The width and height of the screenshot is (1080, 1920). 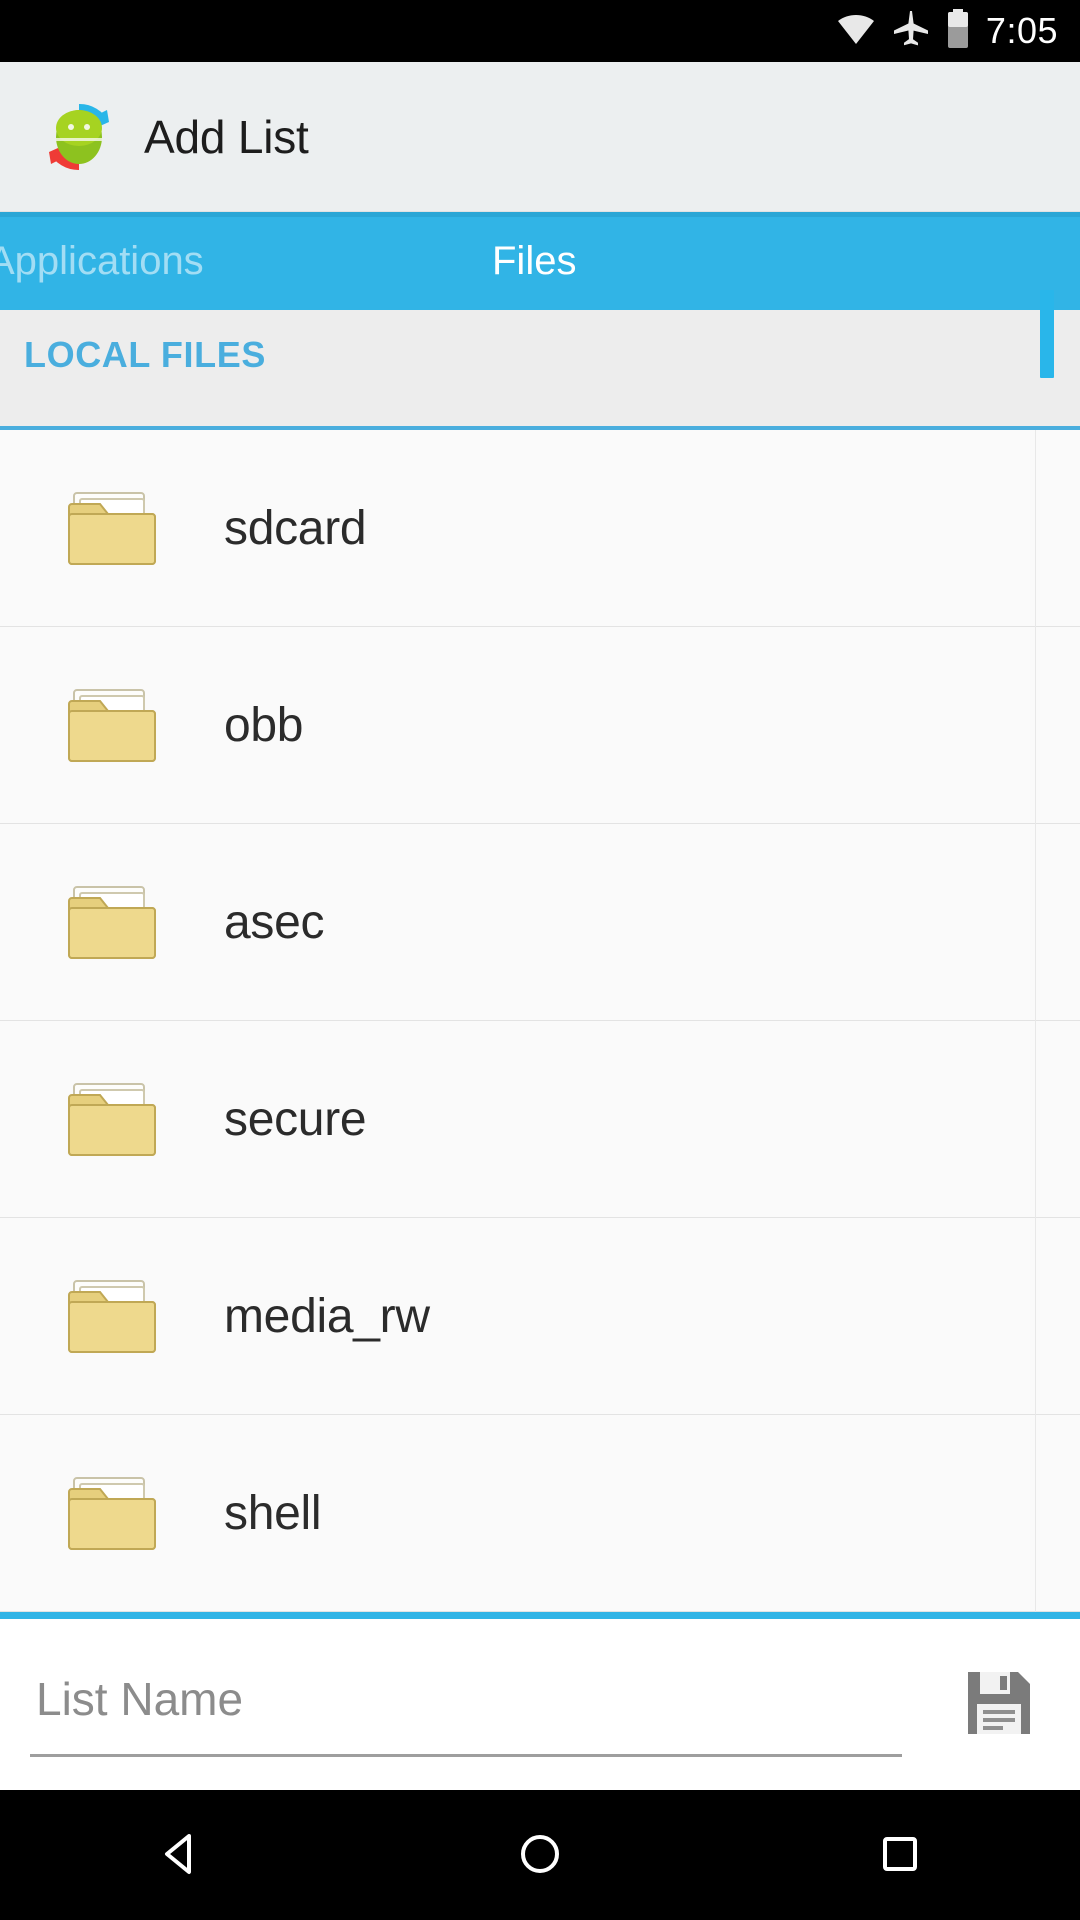 What do you see at coordinates (1021, 30) in the screenshot?
I see `status-bar-clock: 7:05` at bounding box center [1021, 30].